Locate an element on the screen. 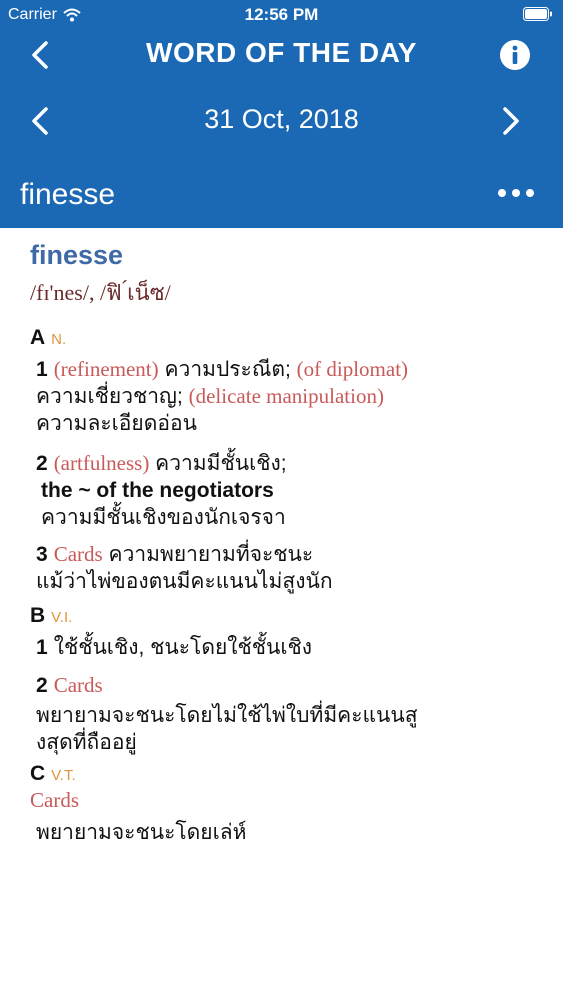  translation: ความมีชั้นเชิง; is located at coordinates (218, 463).